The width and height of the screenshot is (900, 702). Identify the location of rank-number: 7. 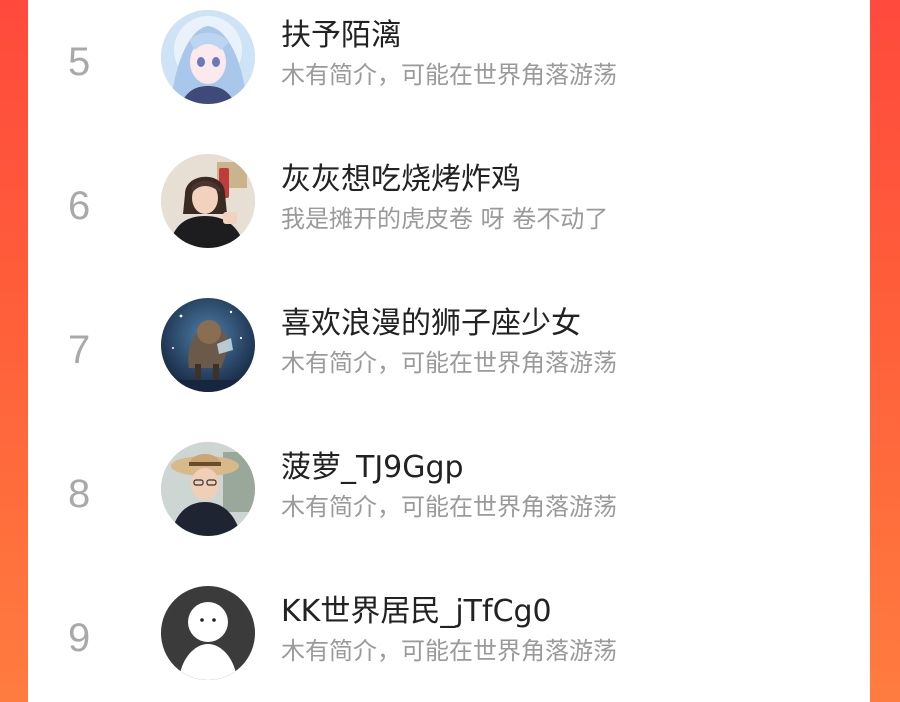
(79, 350).